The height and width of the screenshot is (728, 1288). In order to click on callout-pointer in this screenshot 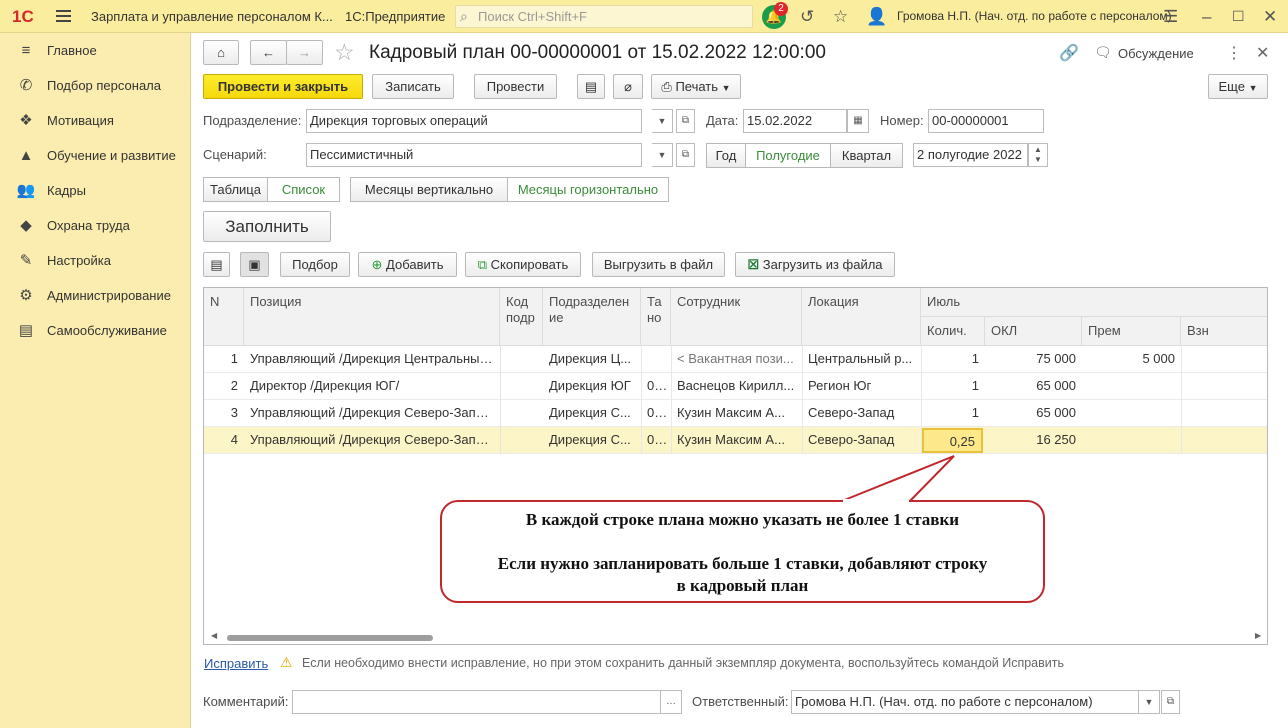, I will do `click(898, 478)`.